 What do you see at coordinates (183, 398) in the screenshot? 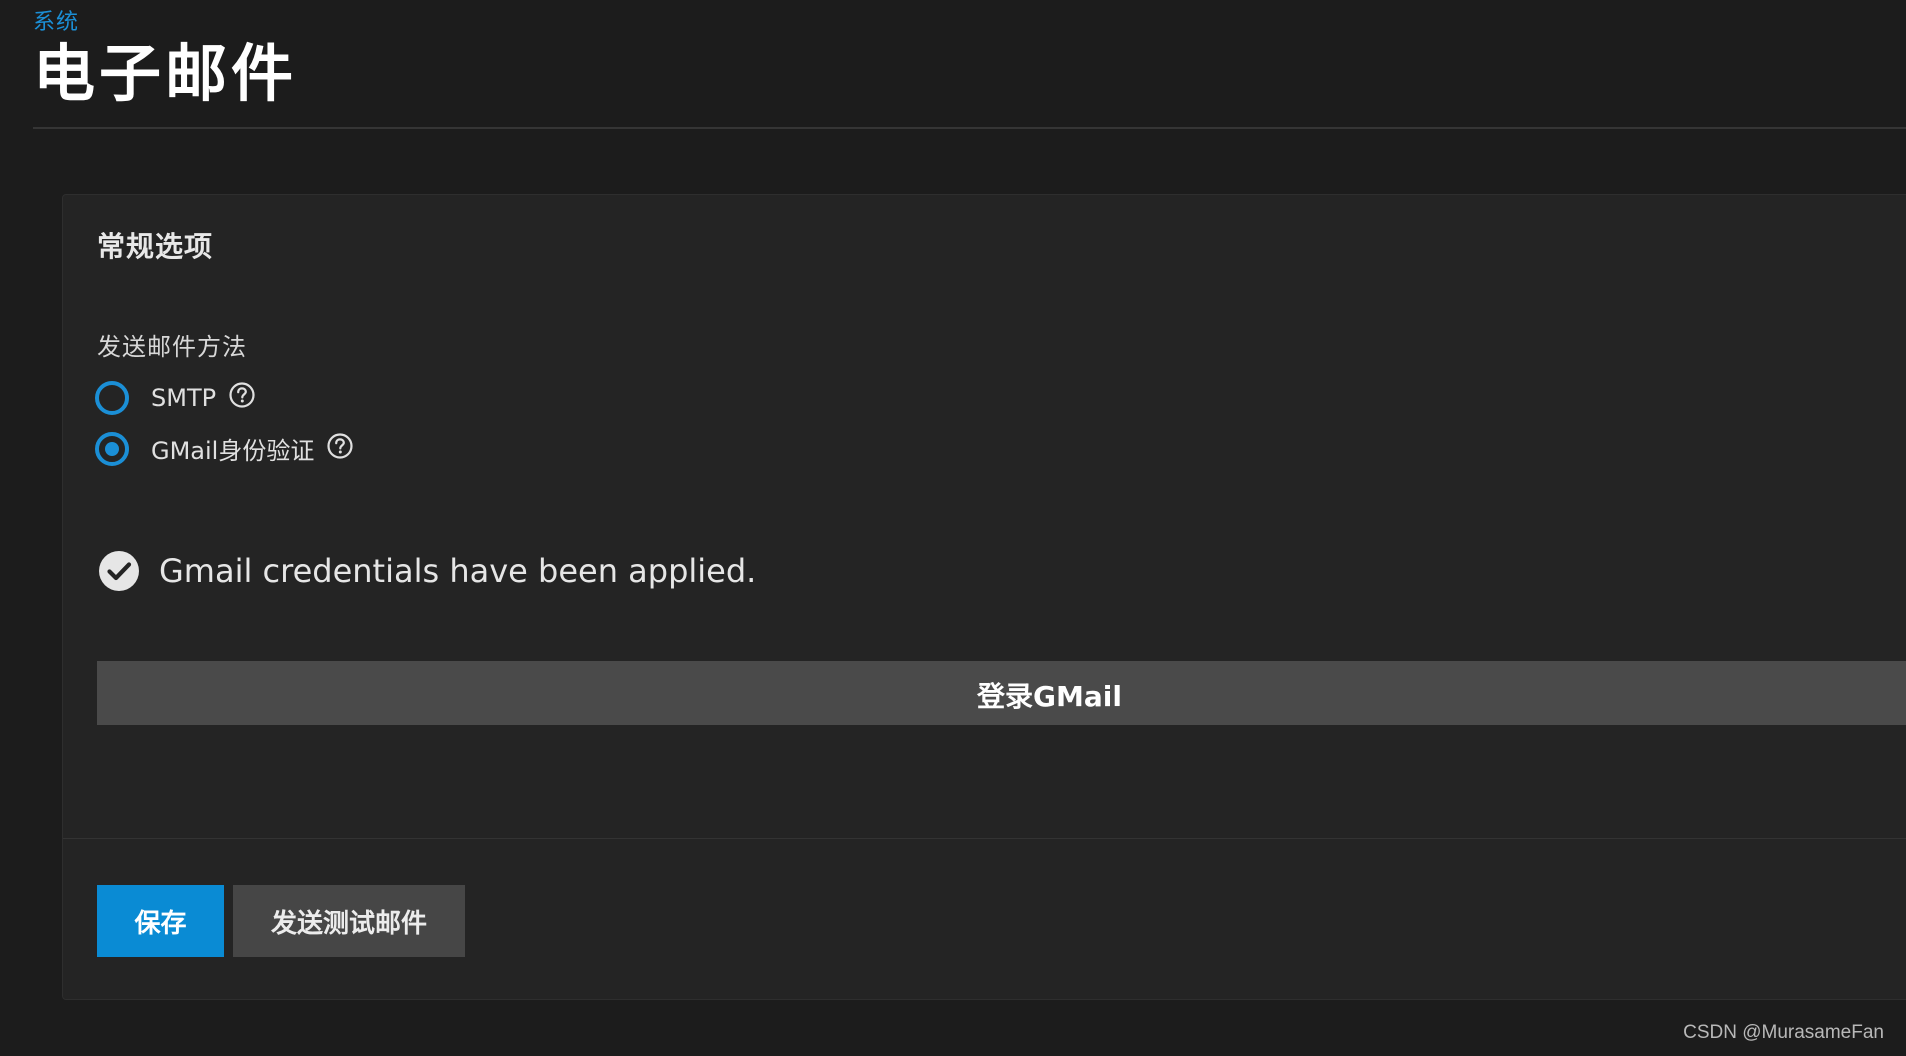
I see `smtp-radio-label: SMTP` at bounding box center [183, 398].